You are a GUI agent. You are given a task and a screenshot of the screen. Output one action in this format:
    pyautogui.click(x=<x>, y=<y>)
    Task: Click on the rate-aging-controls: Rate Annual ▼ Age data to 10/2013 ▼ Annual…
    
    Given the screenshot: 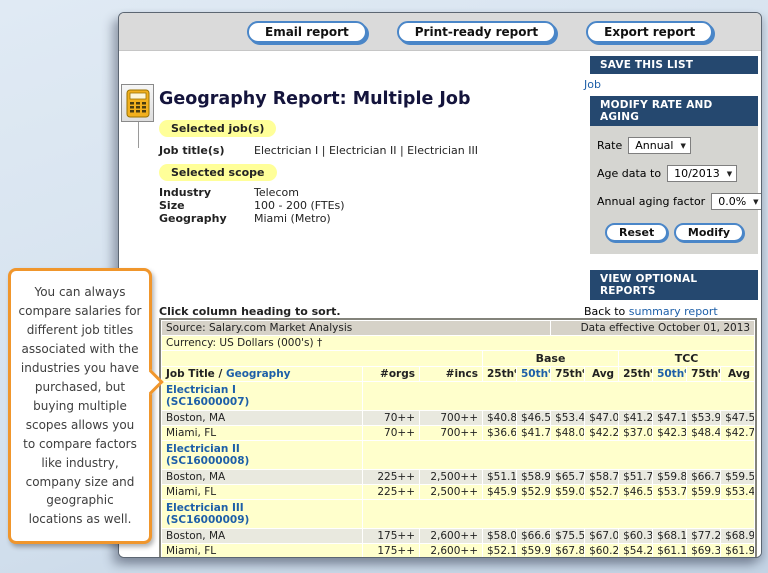 What is the action you would take?
    pyautogui.click(x=675, y=190)
    